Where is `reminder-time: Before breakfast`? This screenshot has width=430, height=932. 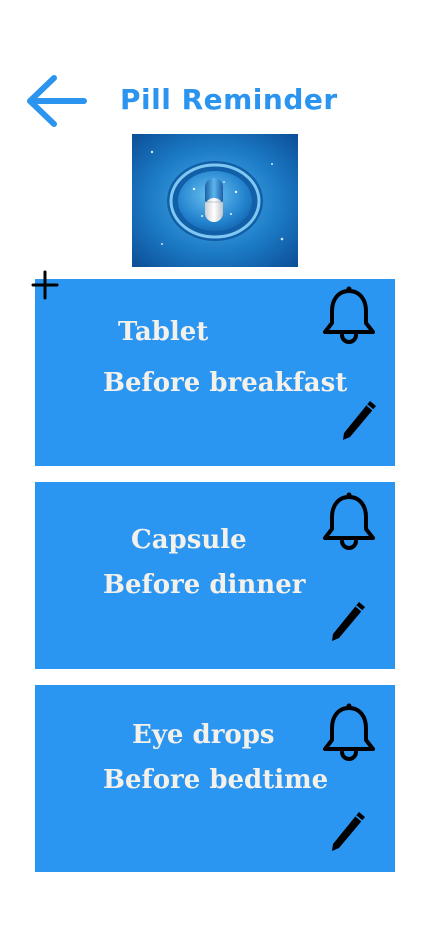 reminder-time: Before breakfast is located at coordinates (225, 383).